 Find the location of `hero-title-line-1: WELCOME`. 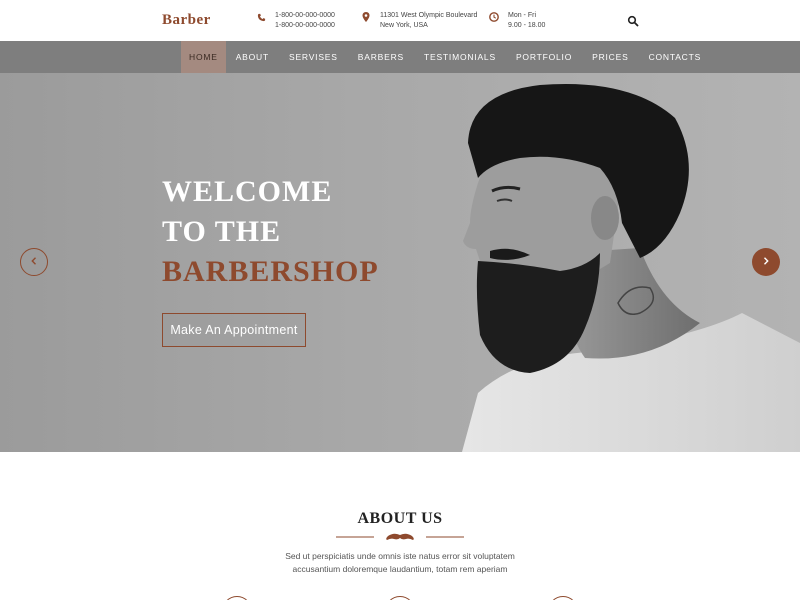

hero-title-line-1: WELCOME is located at coordinates (247, 191).